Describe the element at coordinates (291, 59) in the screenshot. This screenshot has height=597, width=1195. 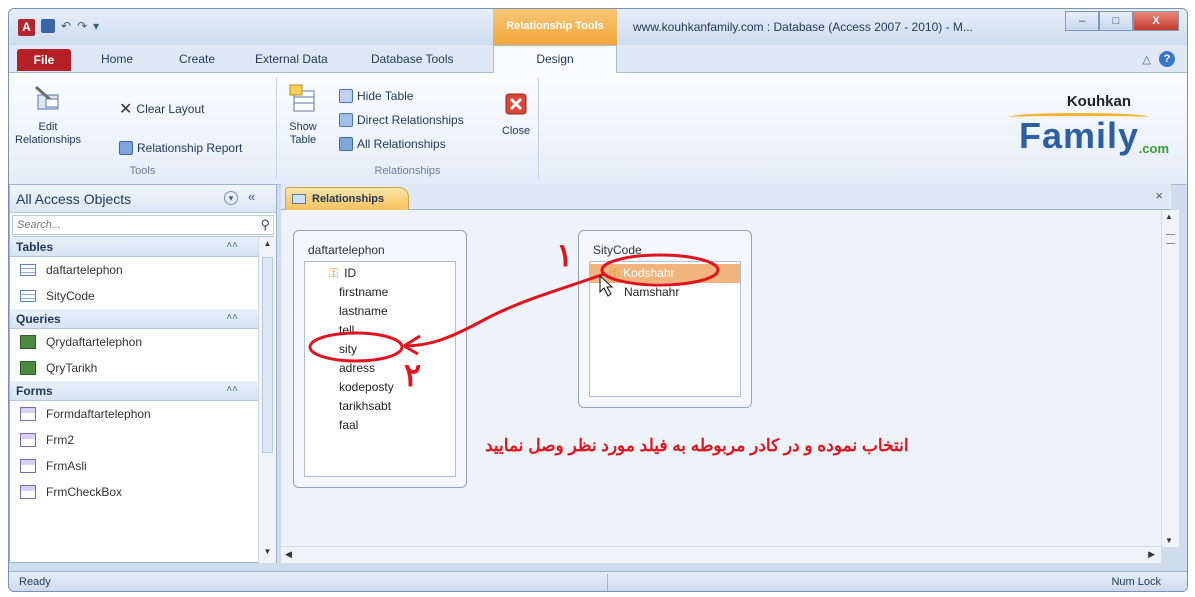
I see `tab-external-data: External Data` at that location.